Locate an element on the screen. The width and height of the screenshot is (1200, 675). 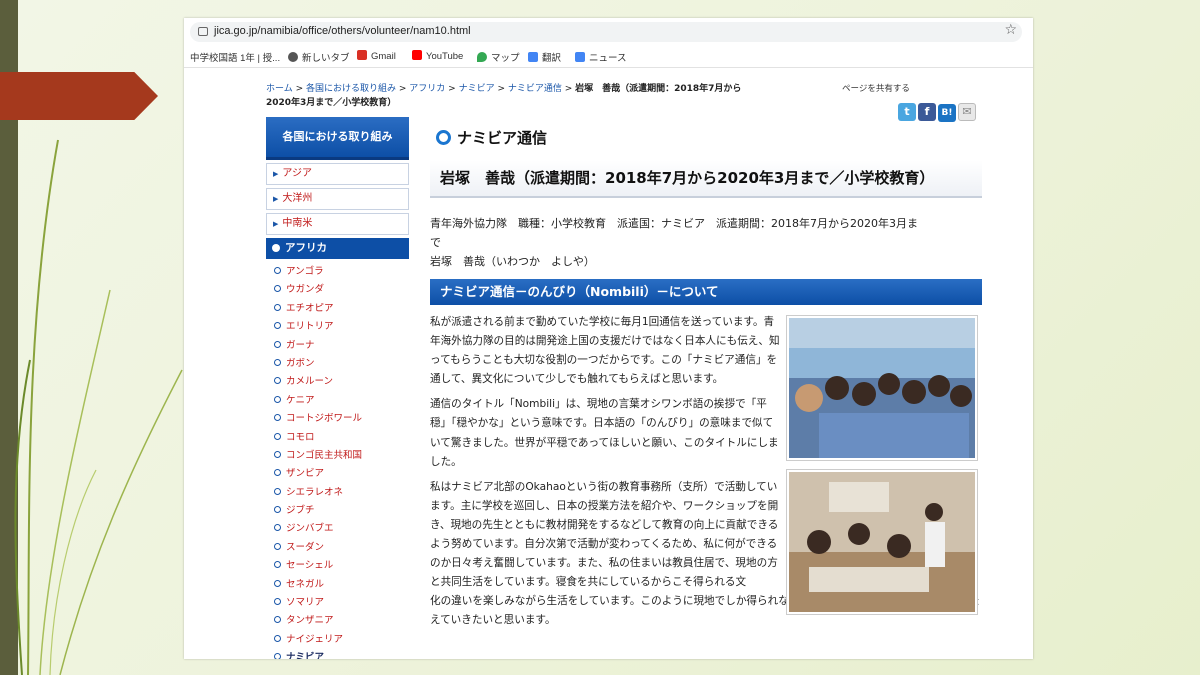
share-label: ページを共有する is located at coordinates (876, 89).